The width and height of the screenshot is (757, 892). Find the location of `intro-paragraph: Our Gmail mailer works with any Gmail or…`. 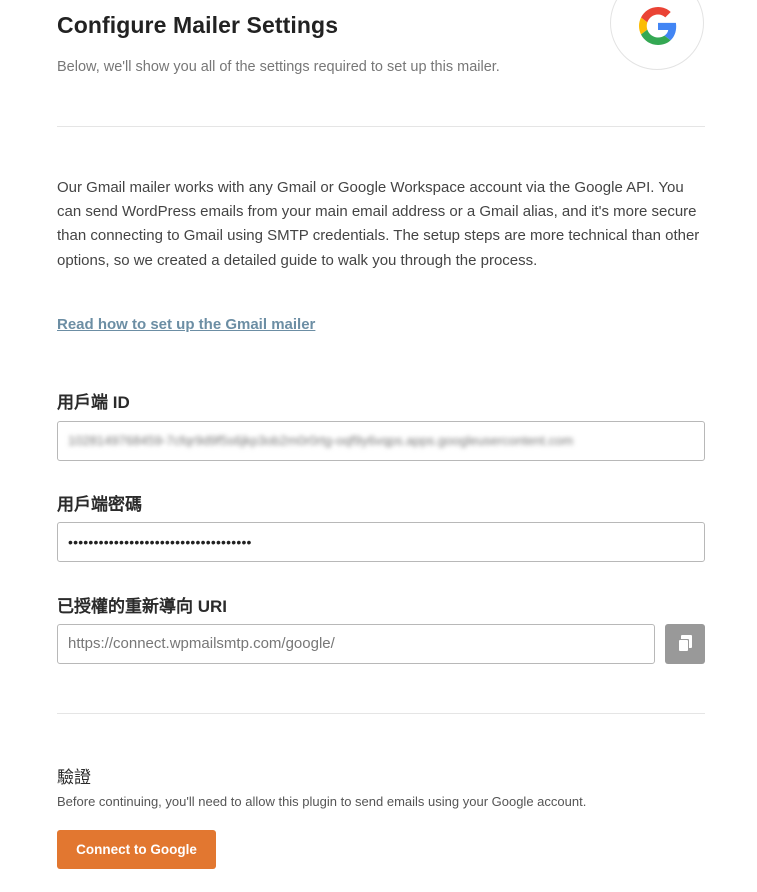

intro-paragraph: Our Gmail mailer works with any Gmail or… is located at coordinates (378, 224).